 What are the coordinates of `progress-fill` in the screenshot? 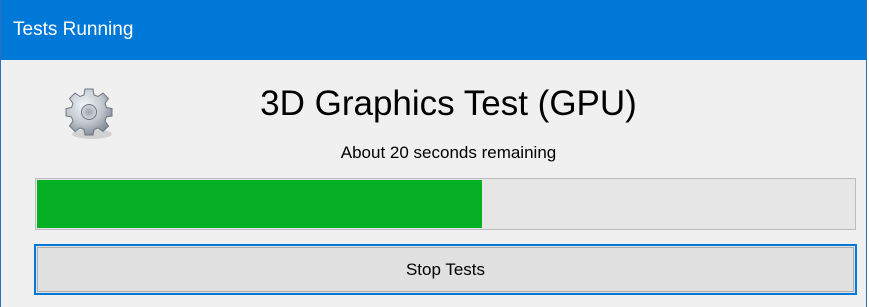 It's located at (259, 204).